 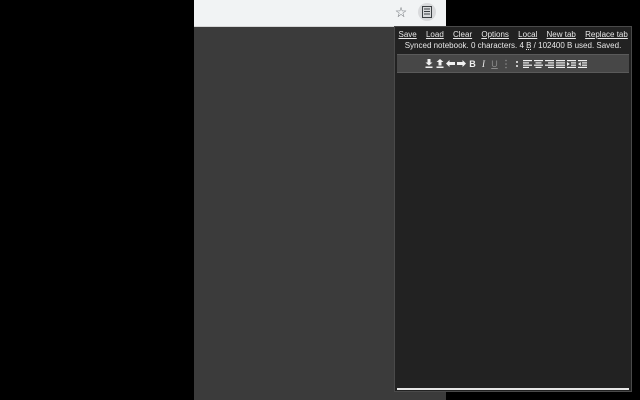 I want to click on load-link: Load, so click(x=435, y=34).